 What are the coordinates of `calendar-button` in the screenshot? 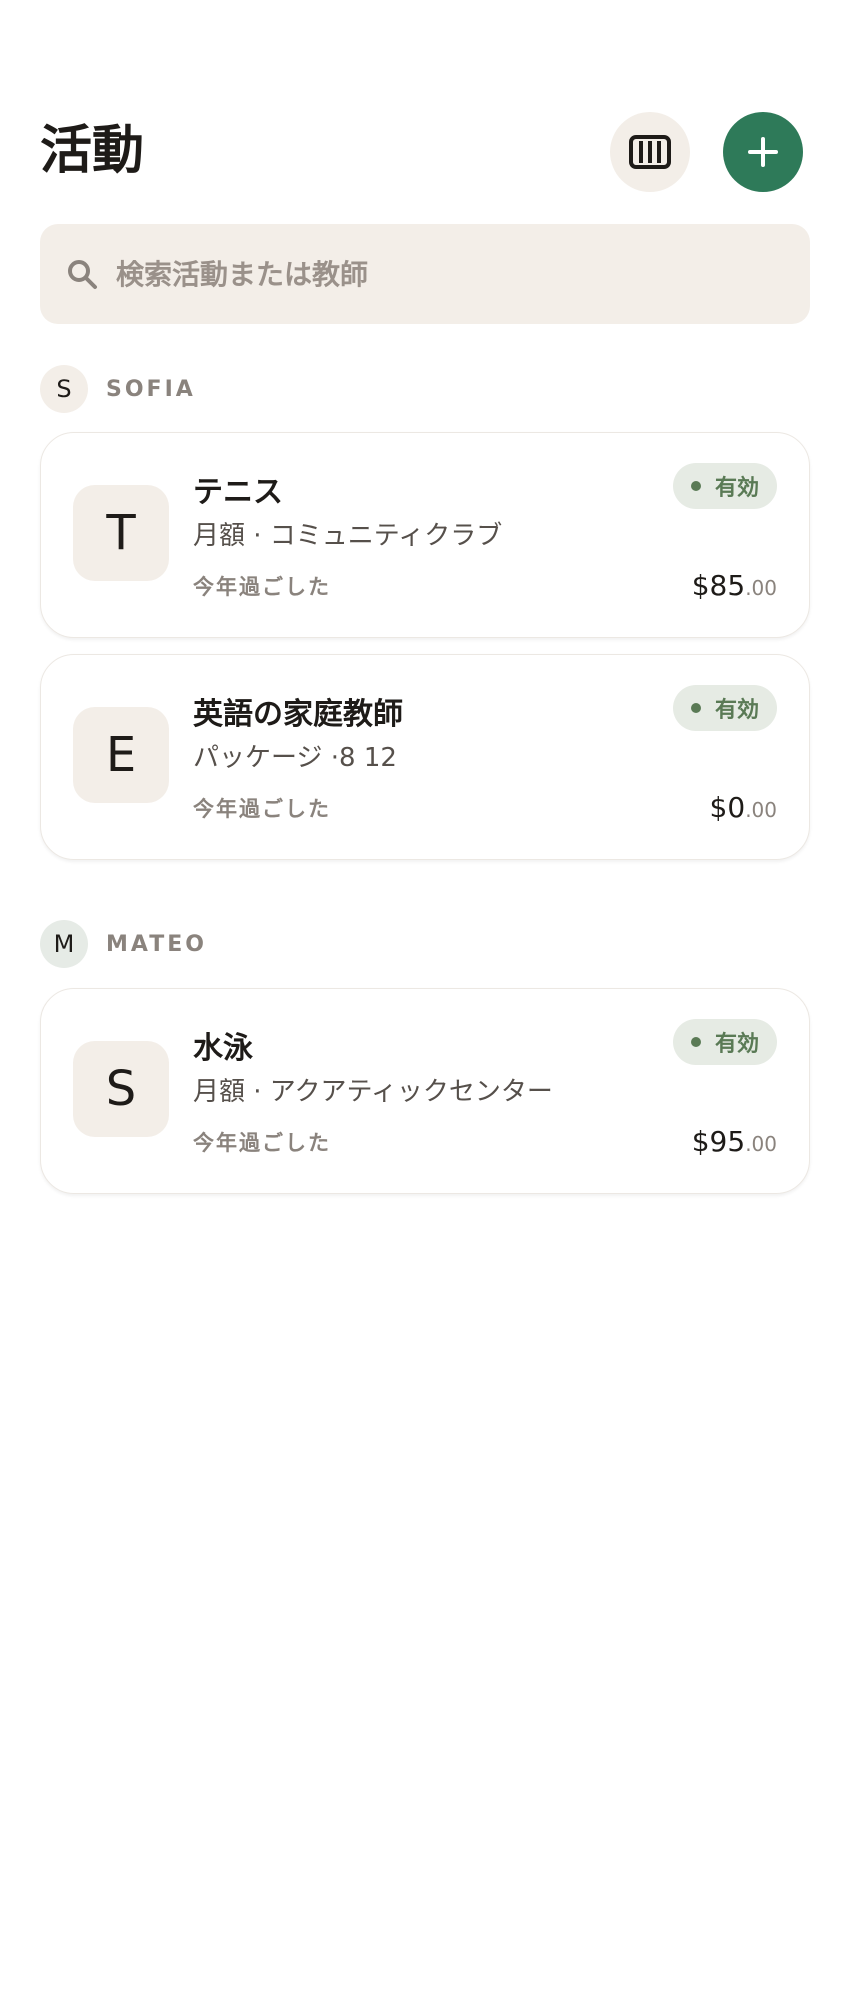 It's located at (650, 152).